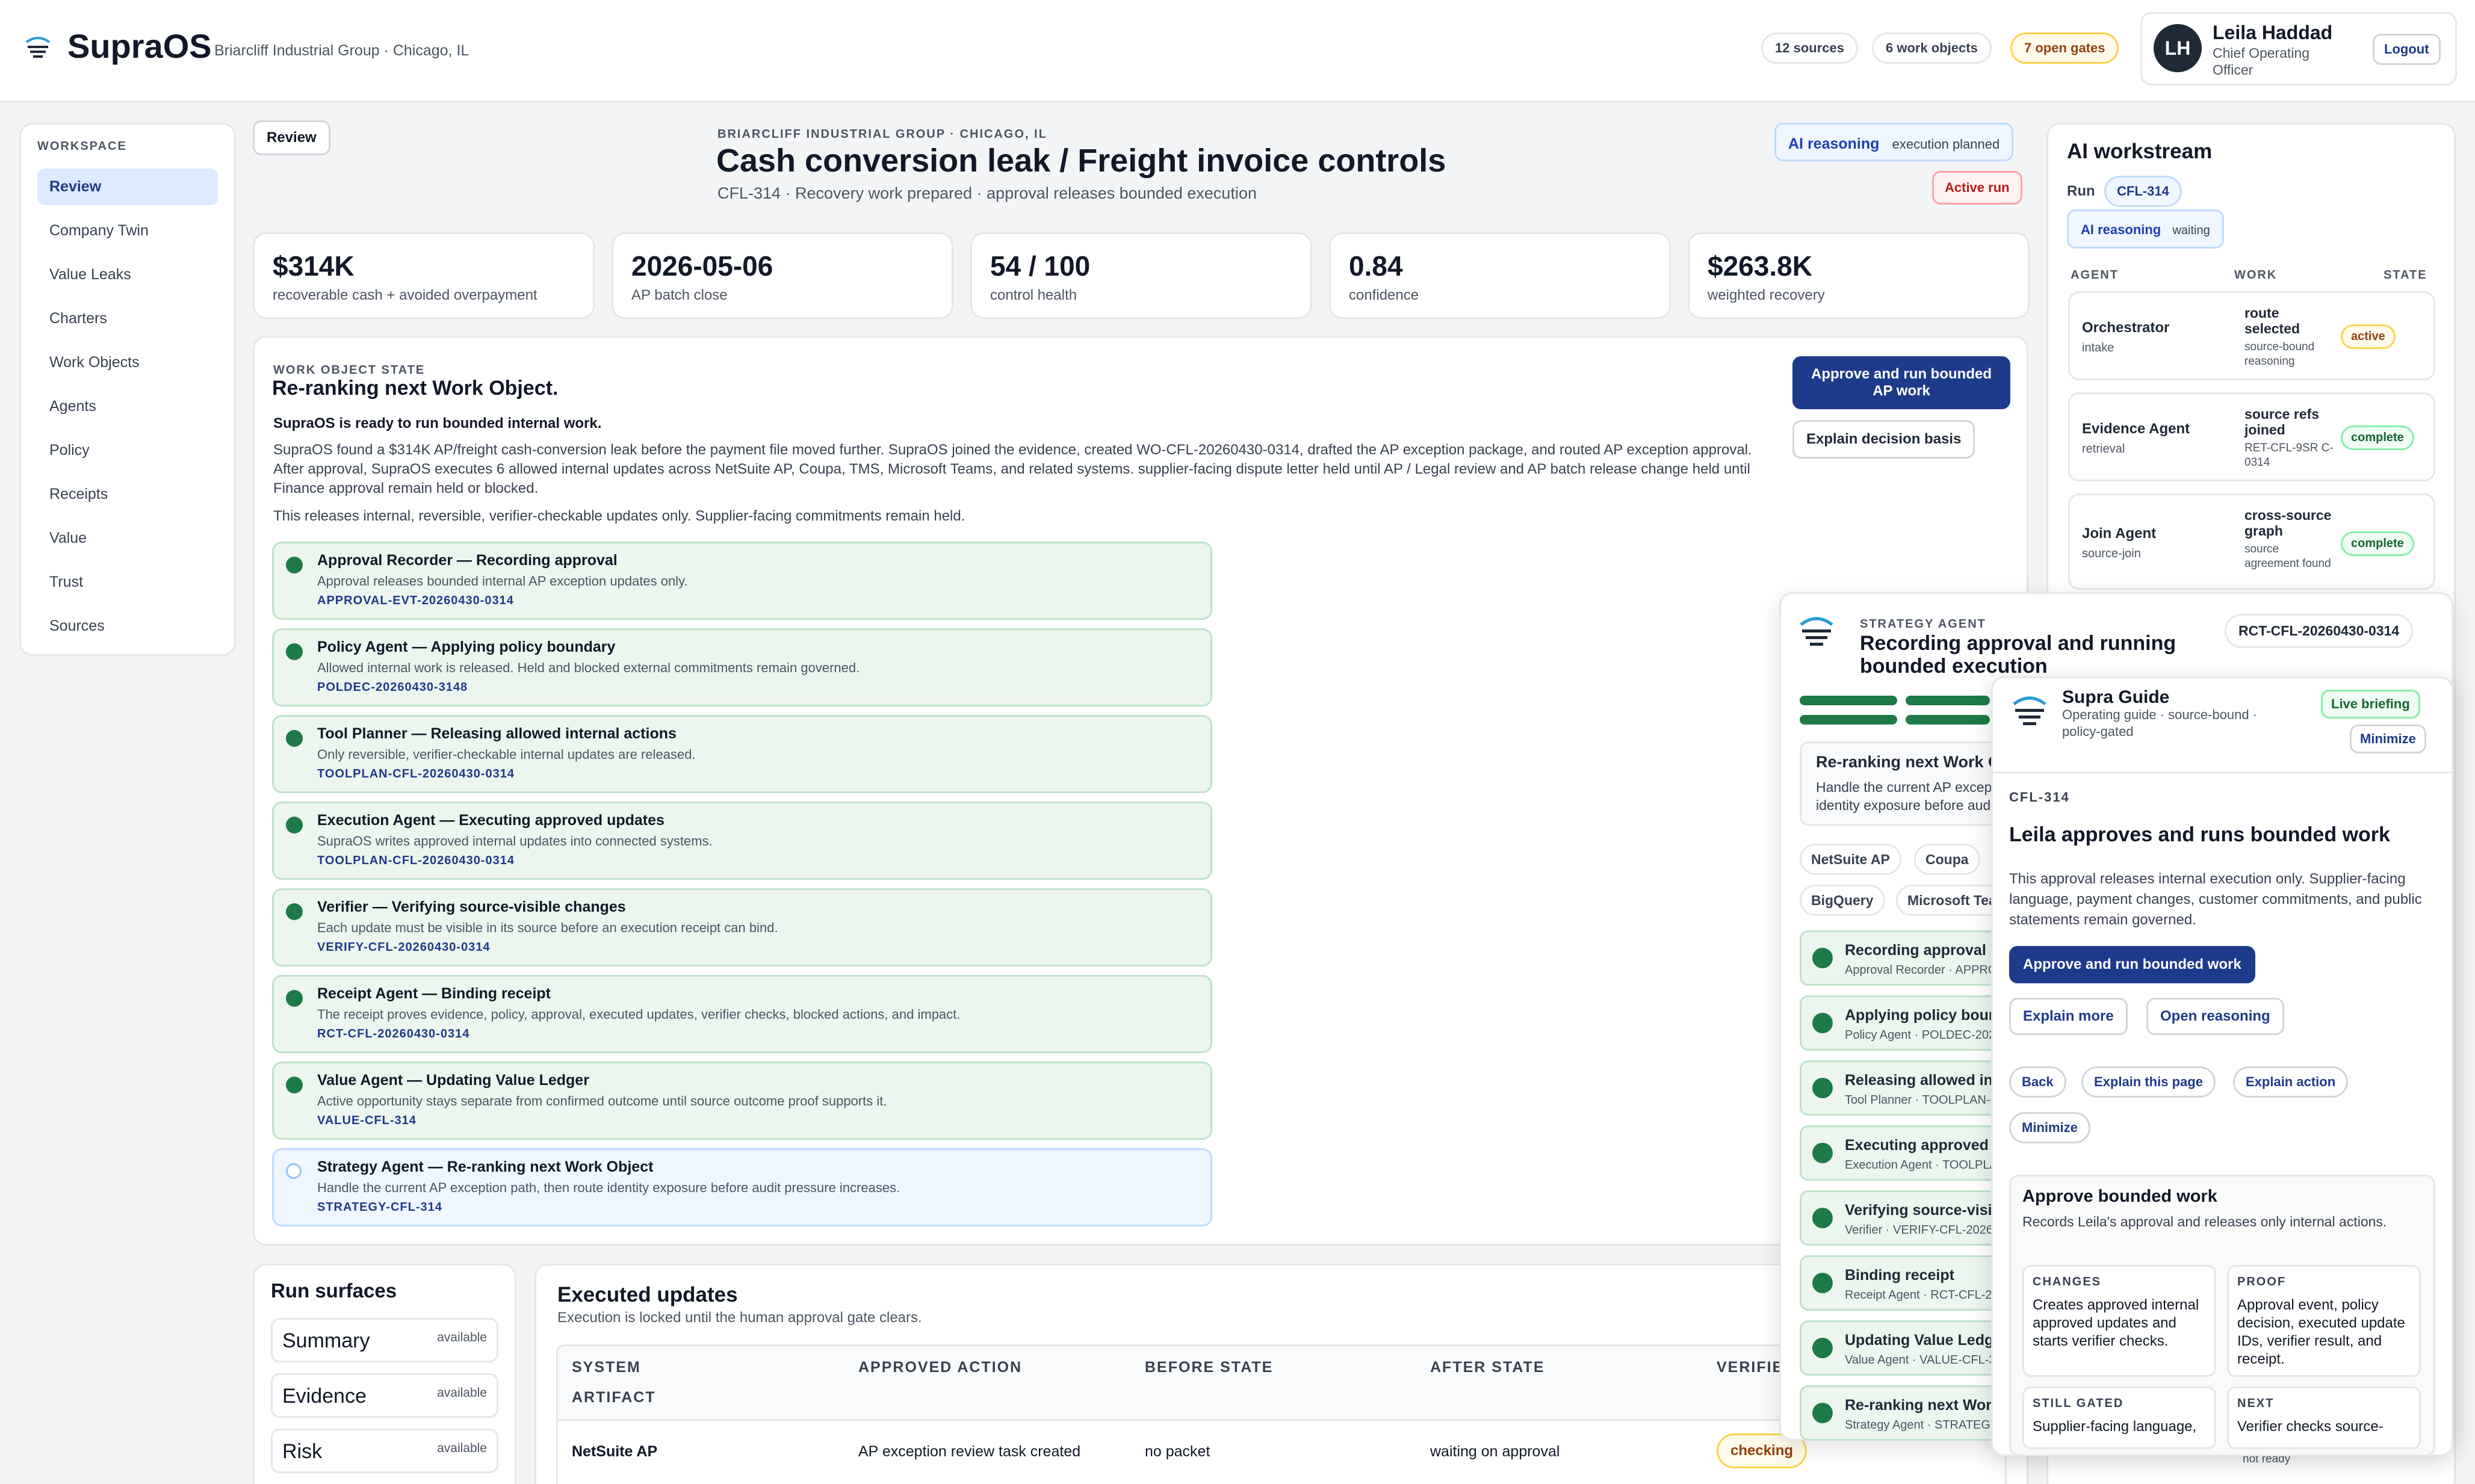 This screenshot has height=1484, width=2475. I want to click on sidebar-item-policy: Policy, so click(127, 450).